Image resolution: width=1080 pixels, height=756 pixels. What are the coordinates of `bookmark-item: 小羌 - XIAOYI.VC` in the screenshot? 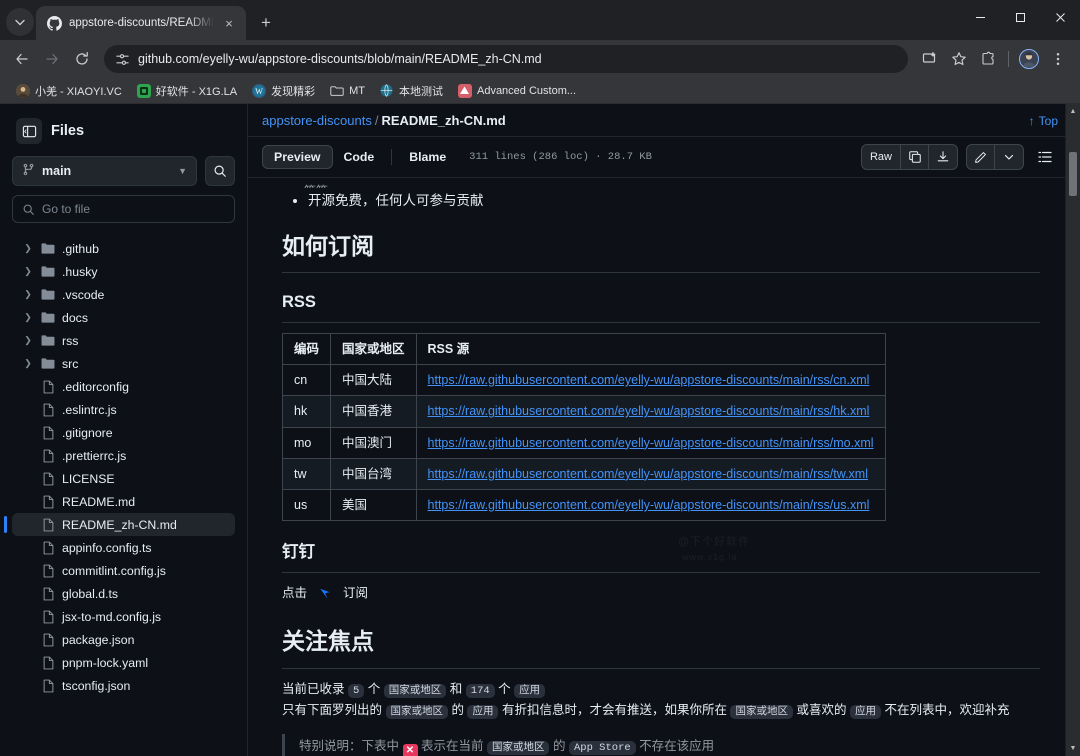 It's located at (69, 91).